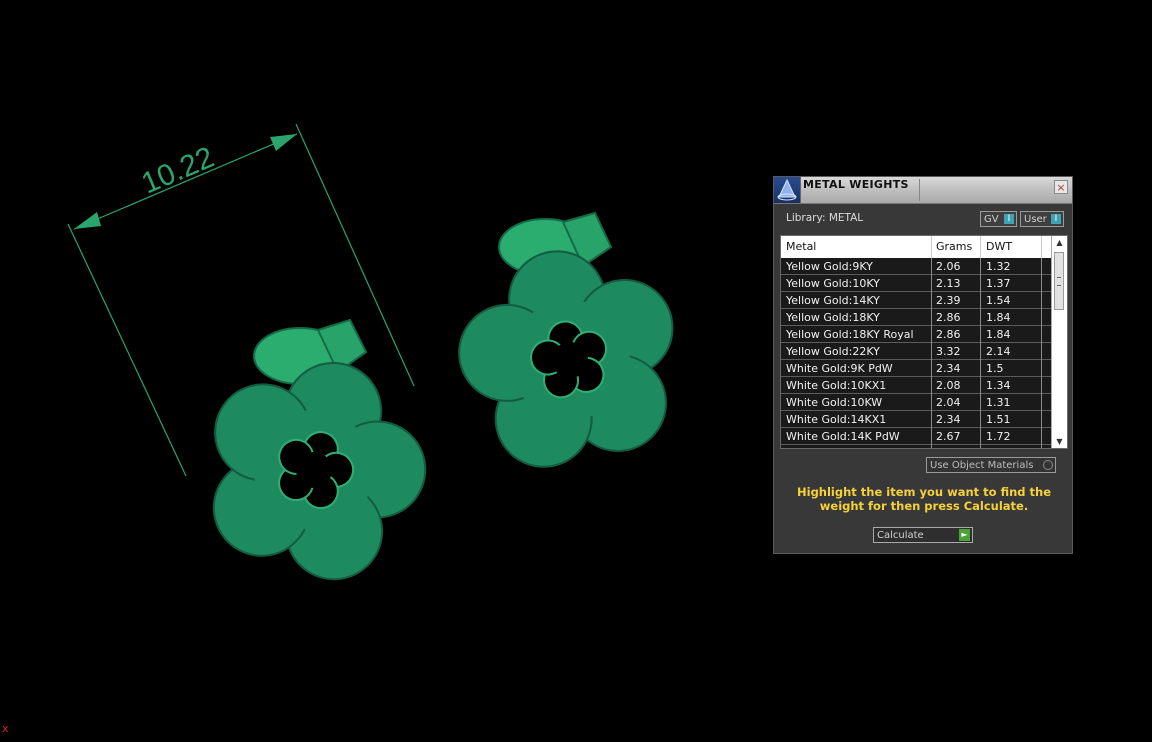 The height and width of the screenshot is (742, 1152). What do you see at coordinates (998, 351) in the screenshot?
I see `dwt-cell: 2.14` at bounding box center [998, 351].